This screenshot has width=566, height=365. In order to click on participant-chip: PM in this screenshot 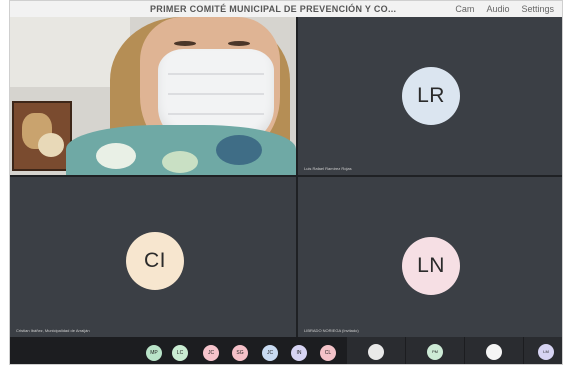, I will do `click(435, 352)`.